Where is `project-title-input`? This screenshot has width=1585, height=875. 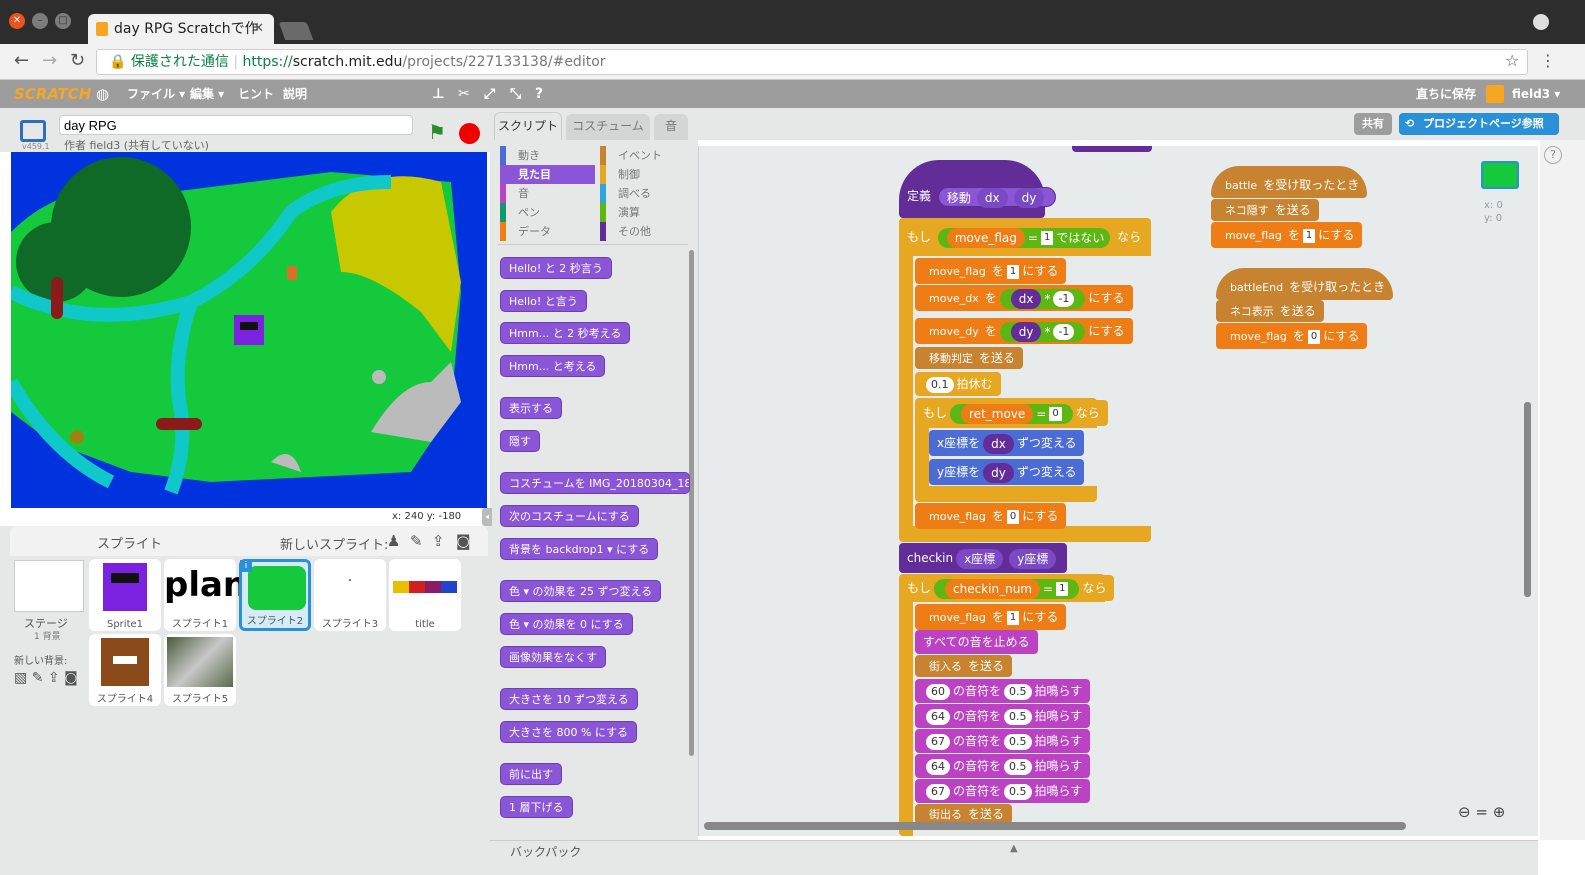 project-title-input is located at coordinates (236, 125).